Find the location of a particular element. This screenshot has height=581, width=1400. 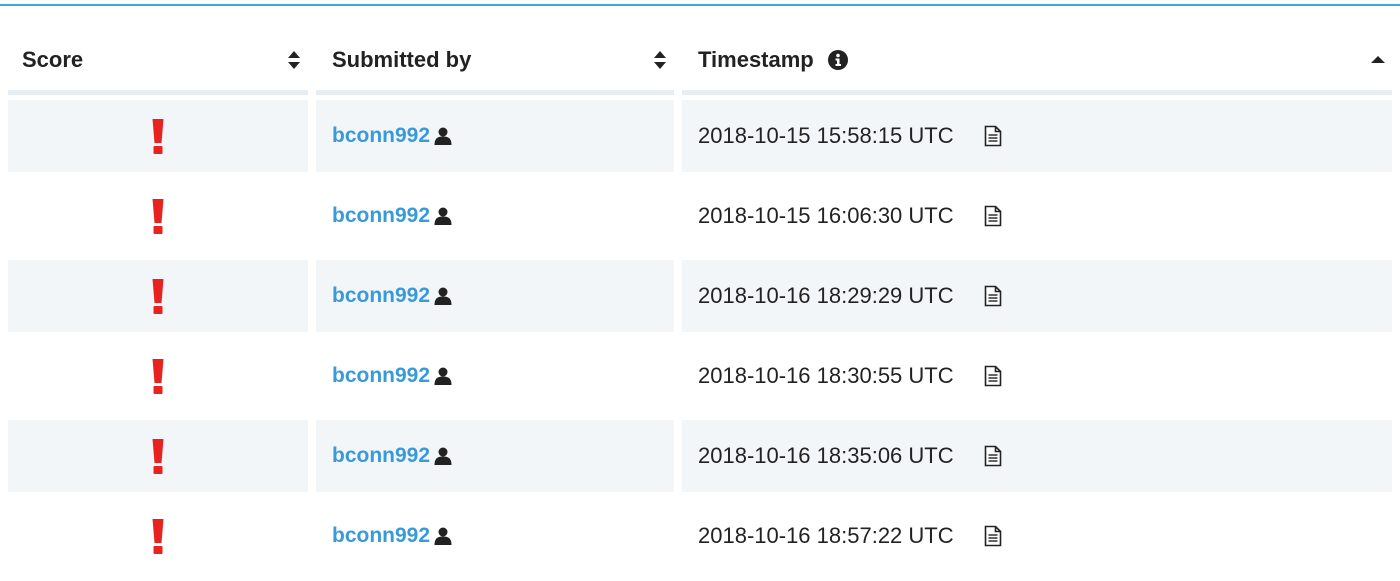

table-row: bconn992 2018-10-15 15:58:15 UTC is located at coordinates (700, 136).